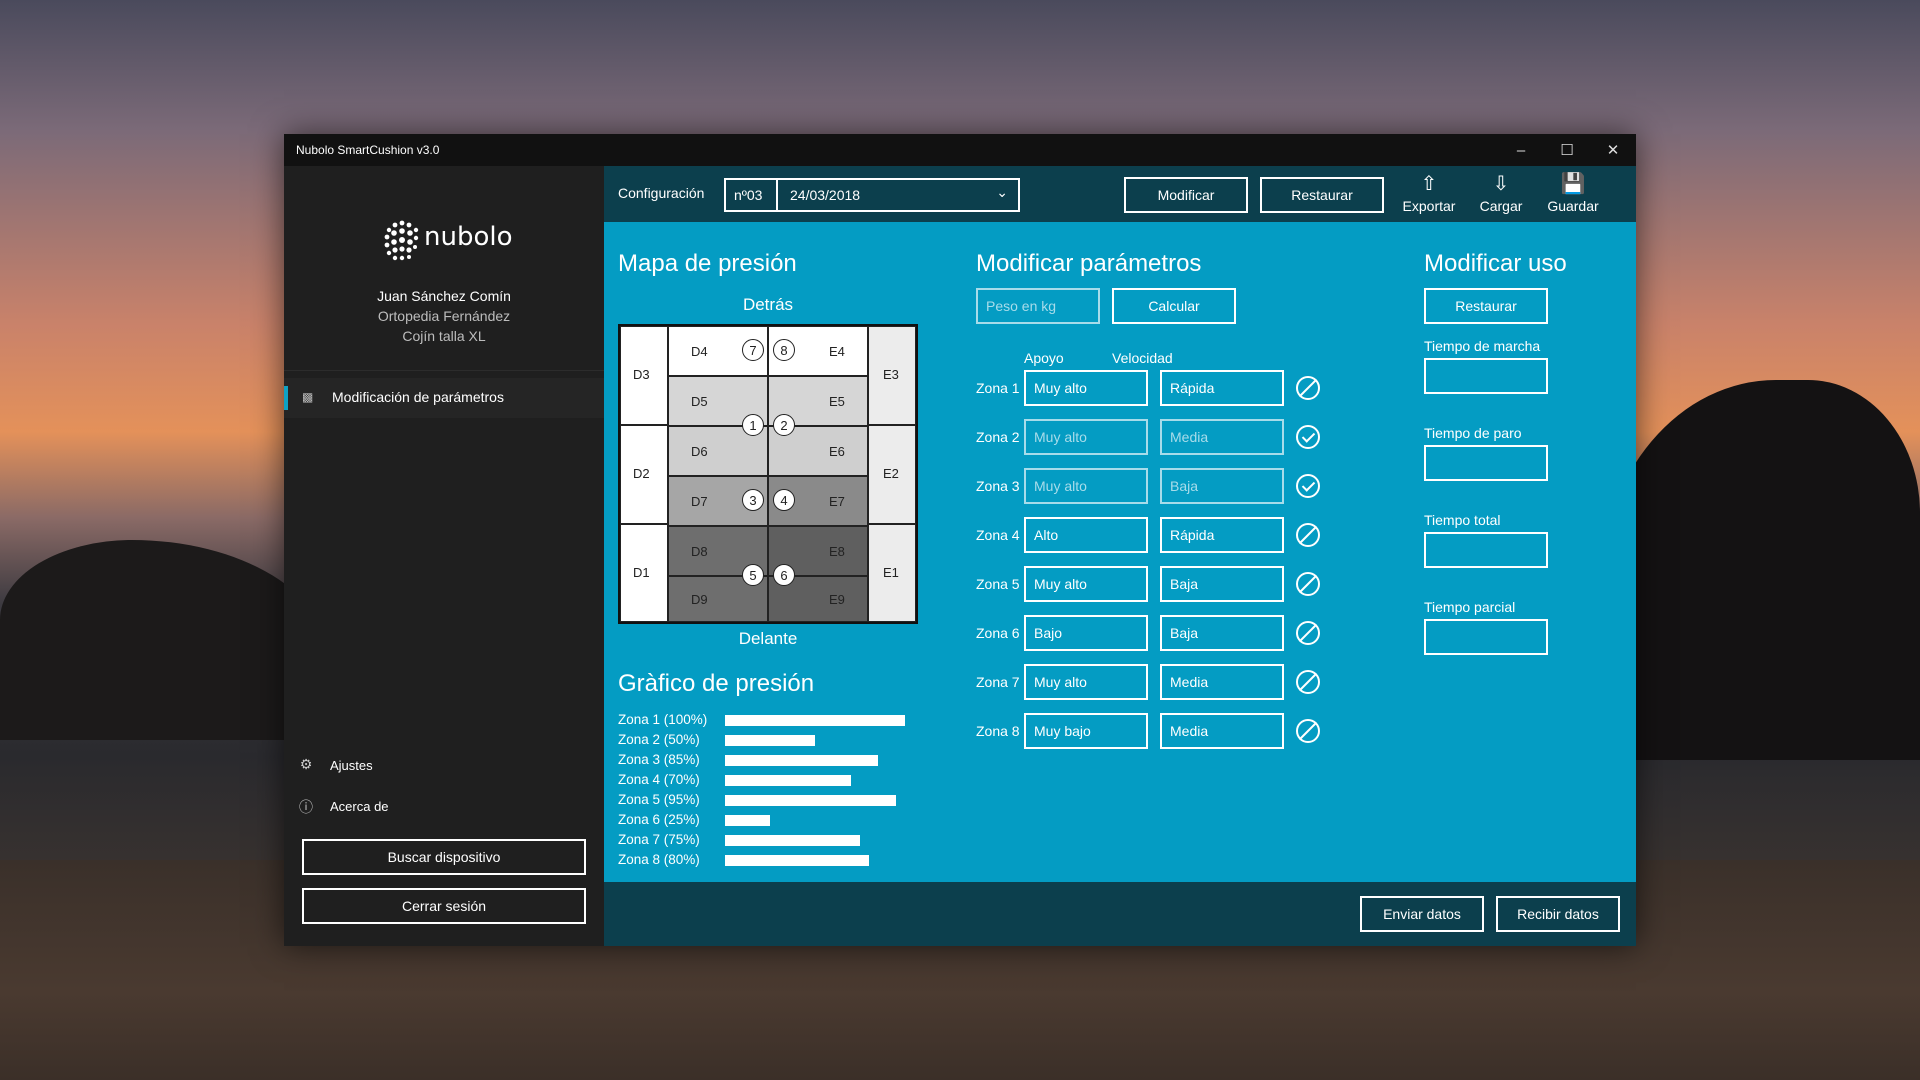 Image resolution: width=1920 pixels, height=1080 pixels. I want to click on pressure-map-title: Mapa de presión, so click(707, 263).